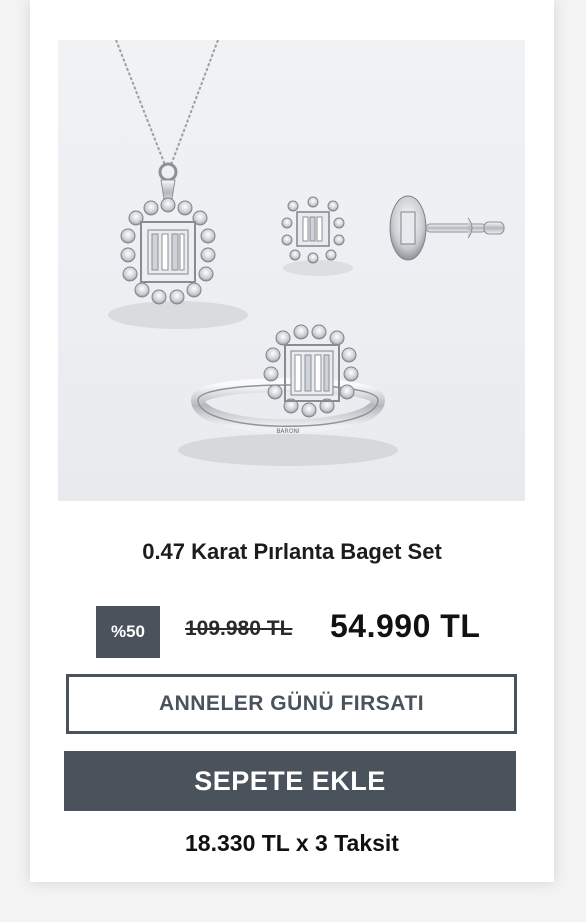 The image size is (586, 922). What do you see at coordinates (405, 626) in the screenshot?
I see `current-price: 54.990 TL` at bounding box center [405, 626].